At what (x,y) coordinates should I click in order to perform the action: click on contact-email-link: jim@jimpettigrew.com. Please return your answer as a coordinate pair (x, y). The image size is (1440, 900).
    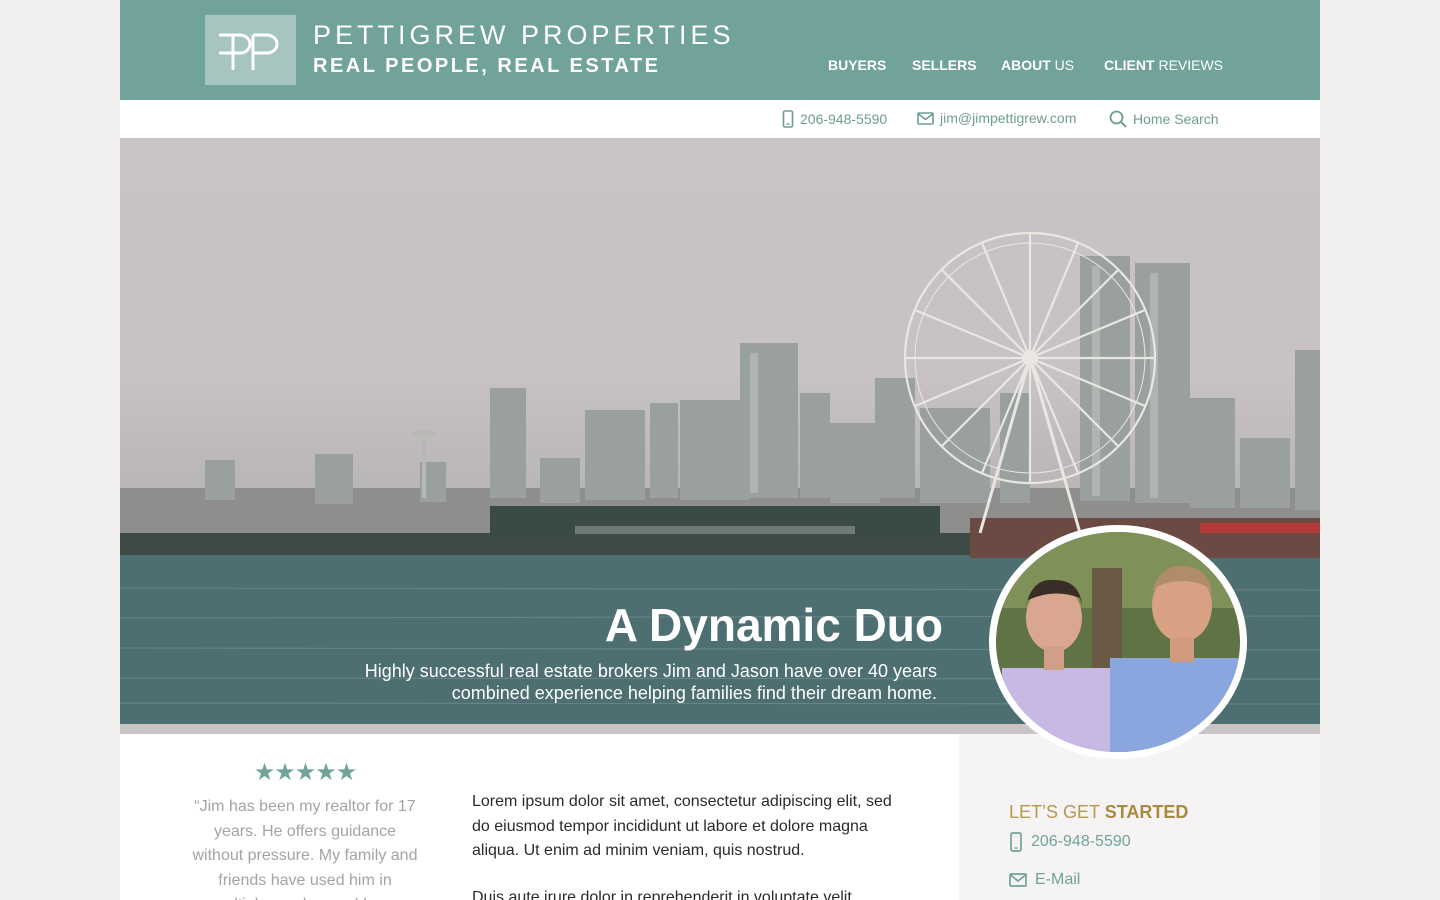
    Looking at the image, I should click on (996, 118).